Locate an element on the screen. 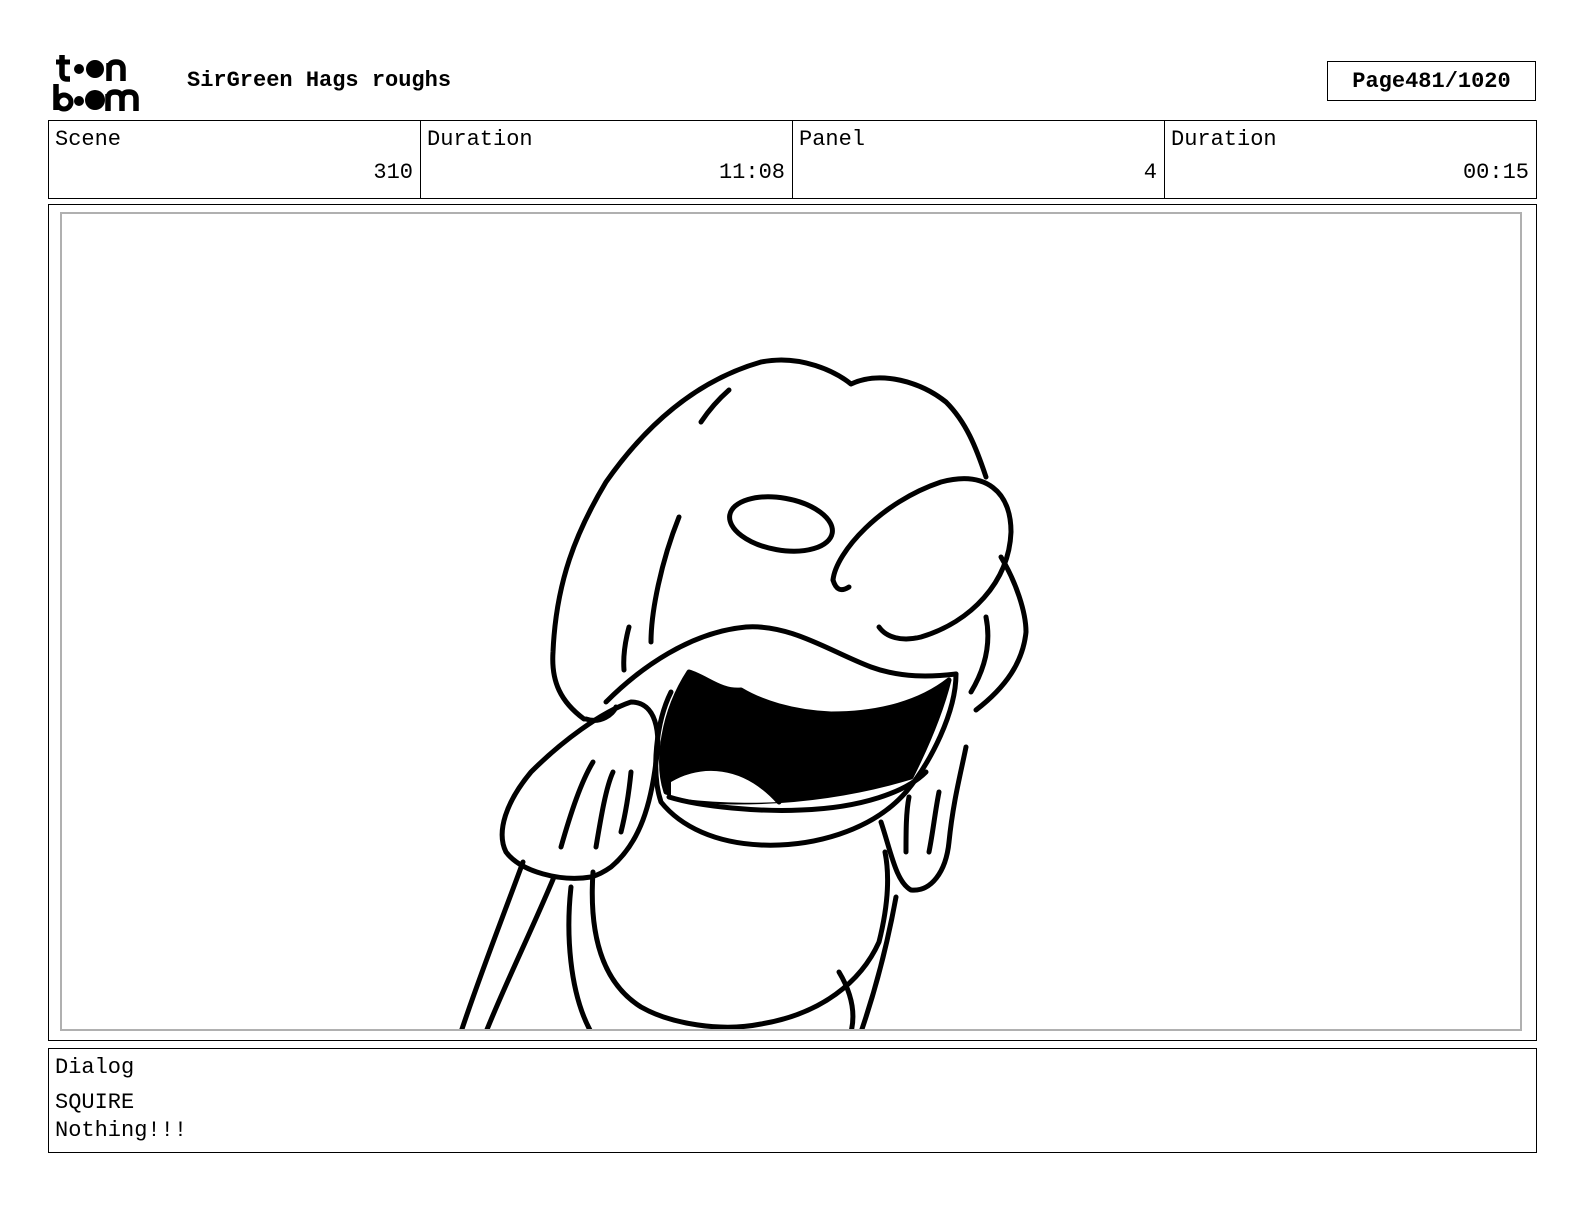 The width and height of the screenshot is (1584, 1224). dialog-text: SQUIRE Nothing!!! is located at coordinates (121, 1117).